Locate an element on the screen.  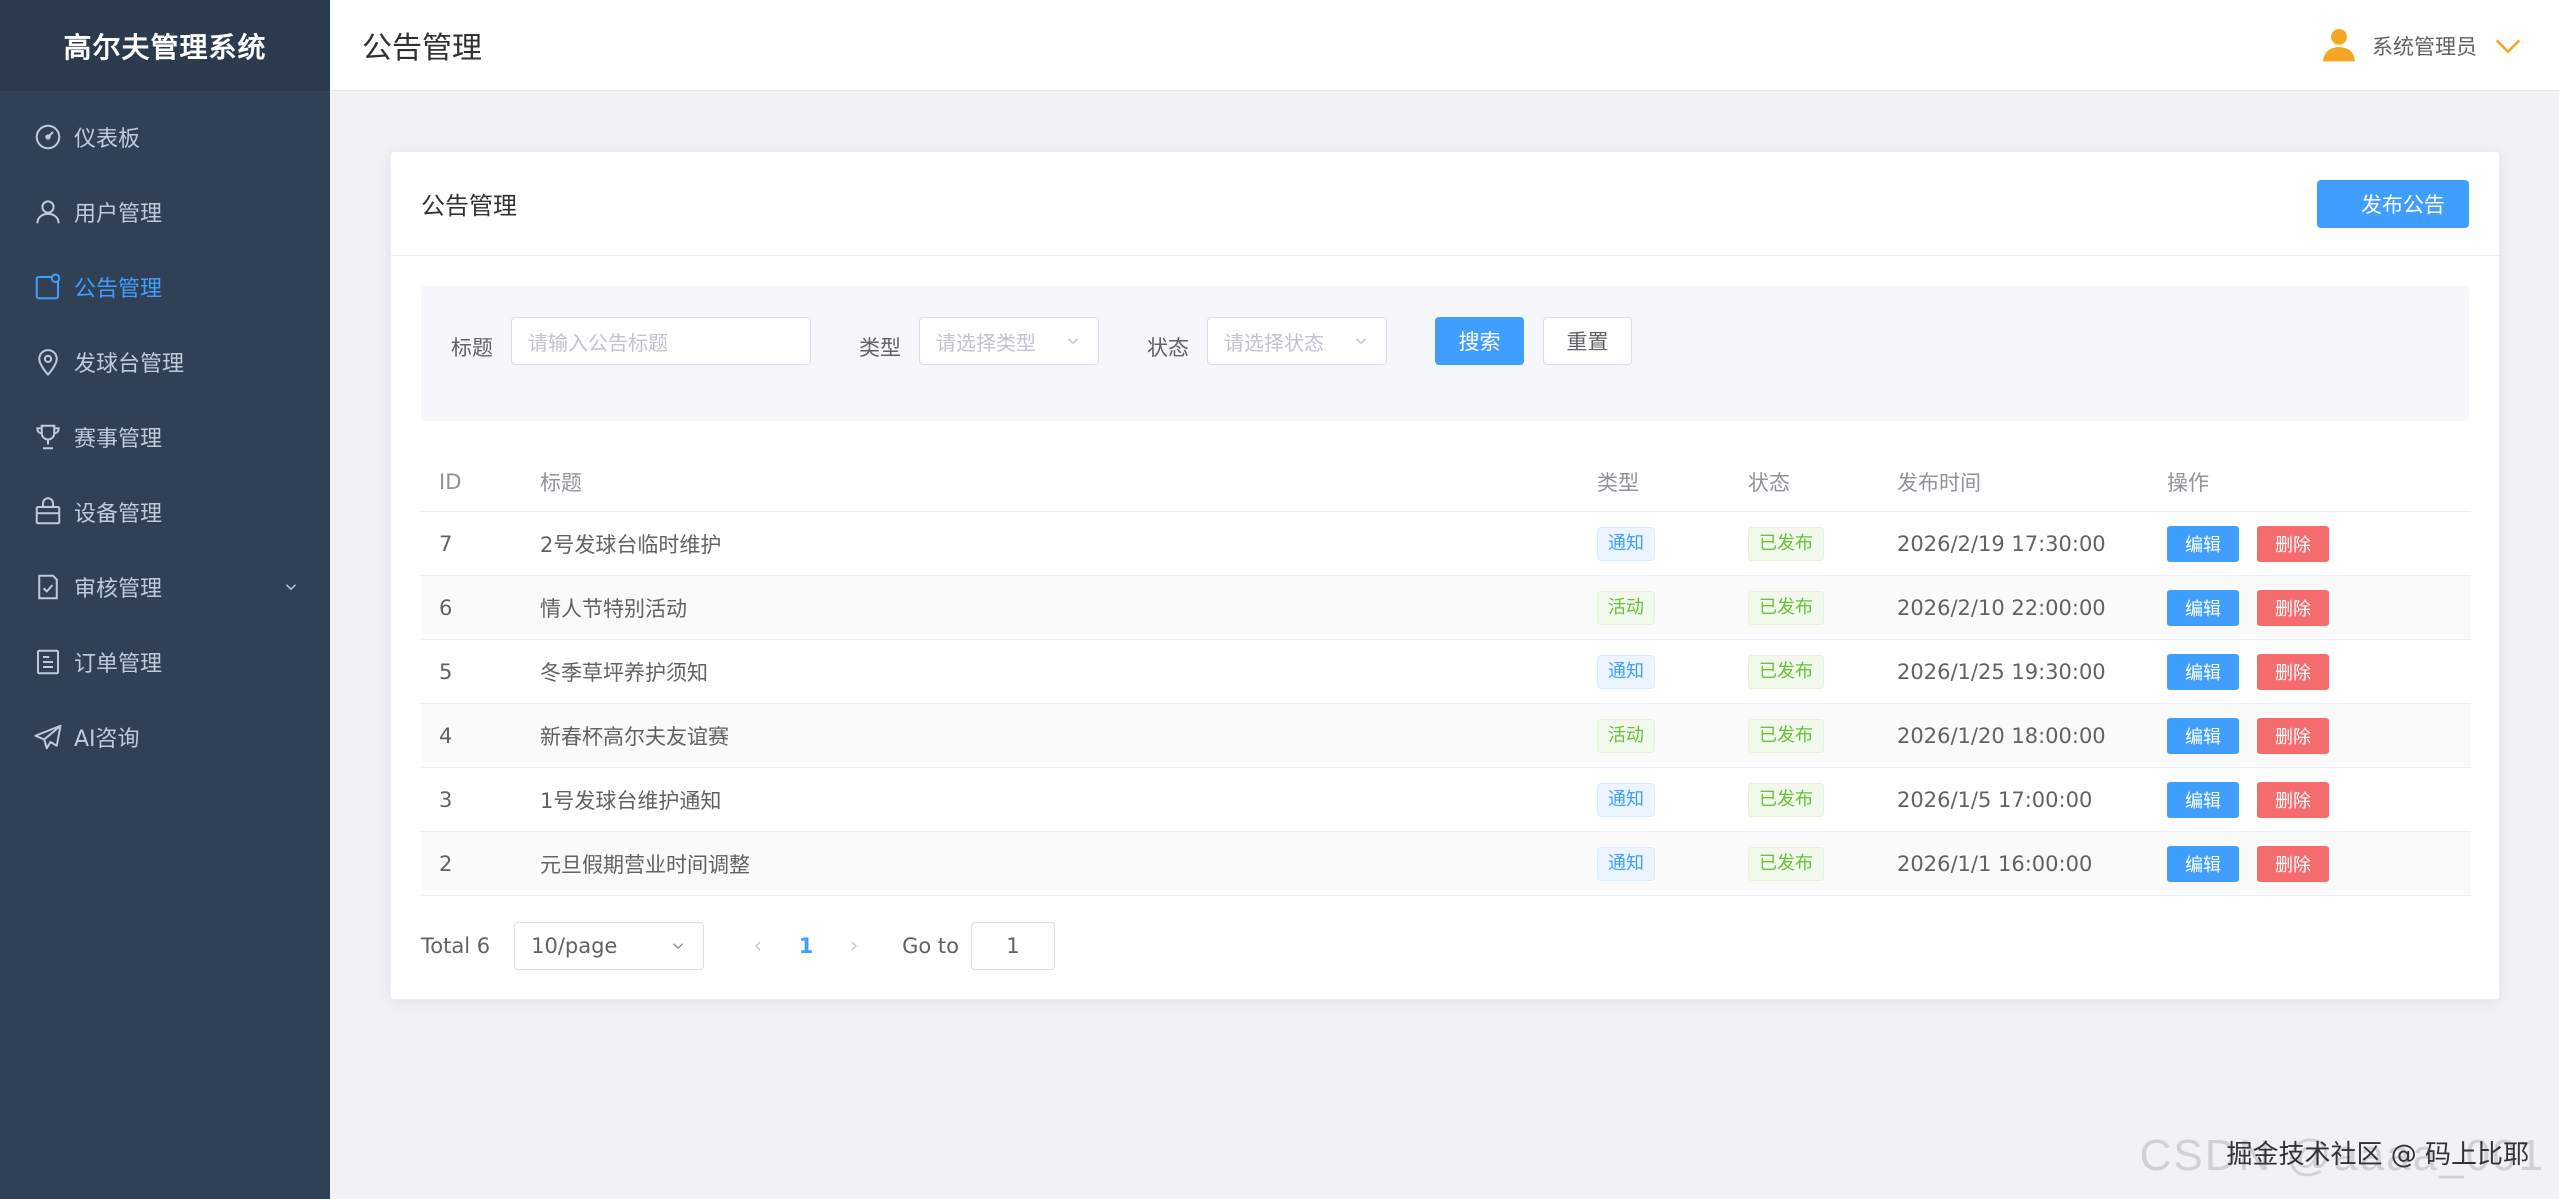
pagination: Total 6 10/page 1 Go to is located at coordinates (738, 946).